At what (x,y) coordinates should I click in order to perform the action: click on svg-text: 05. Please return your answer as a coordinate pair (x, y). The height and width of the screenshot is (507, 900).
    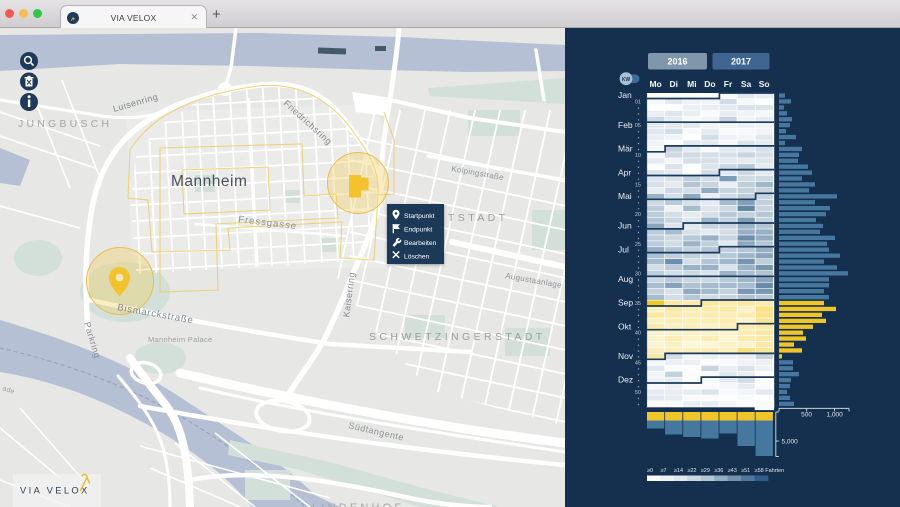
    Looking at the image, I should click on (638, 126).